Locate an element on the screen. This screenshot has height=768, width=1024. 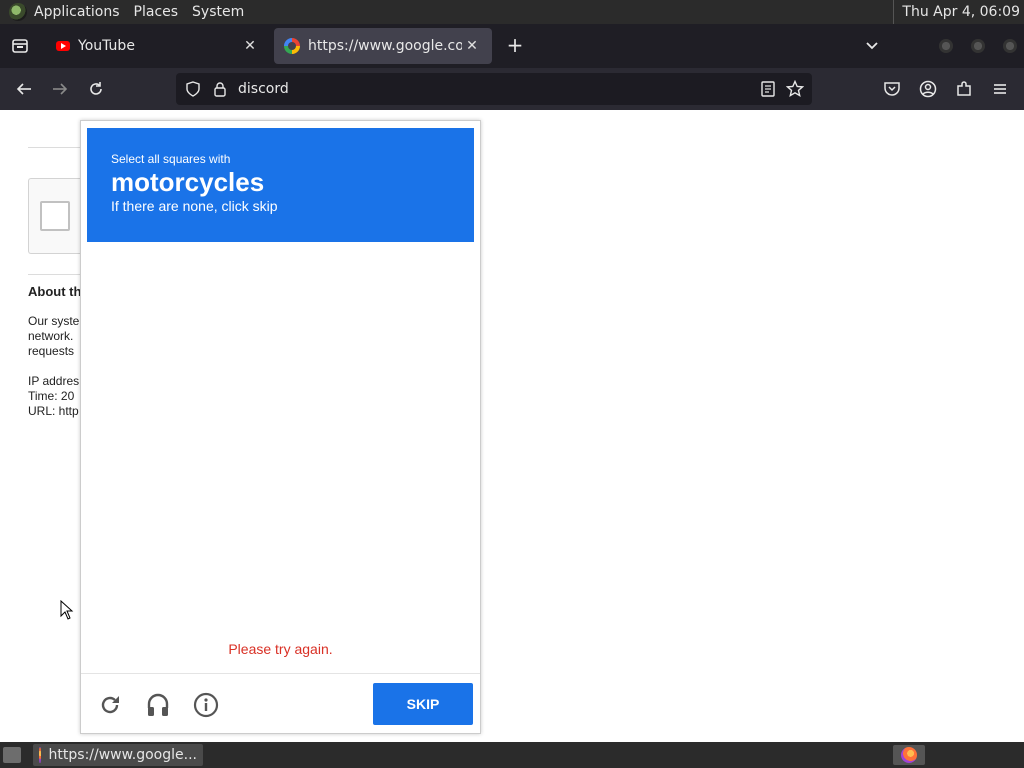
skip-button: SKIP is located at coordinates (423, 704).